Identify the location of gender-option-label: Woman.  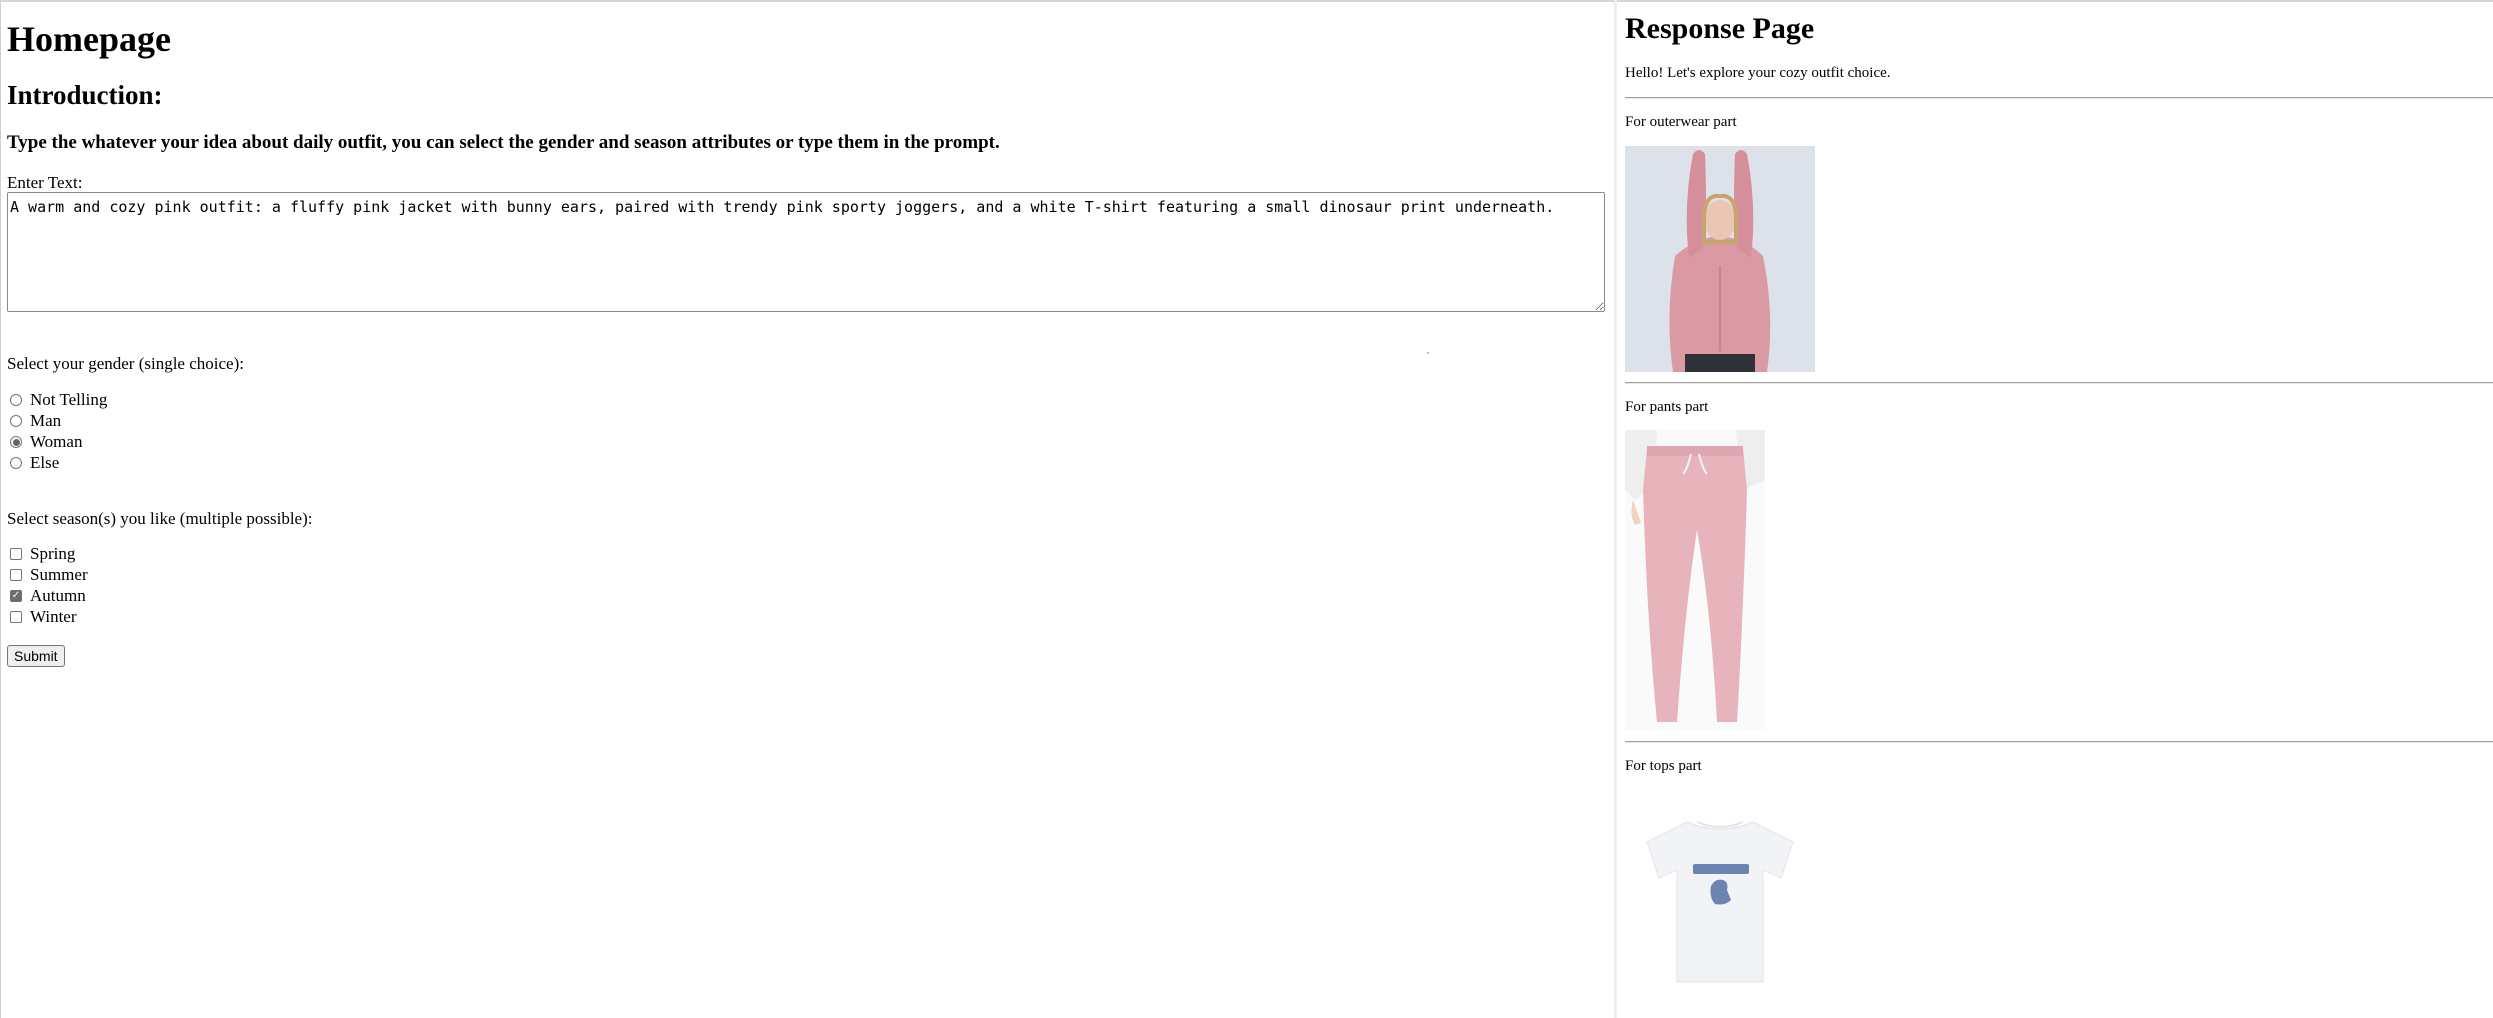
(56, 441).